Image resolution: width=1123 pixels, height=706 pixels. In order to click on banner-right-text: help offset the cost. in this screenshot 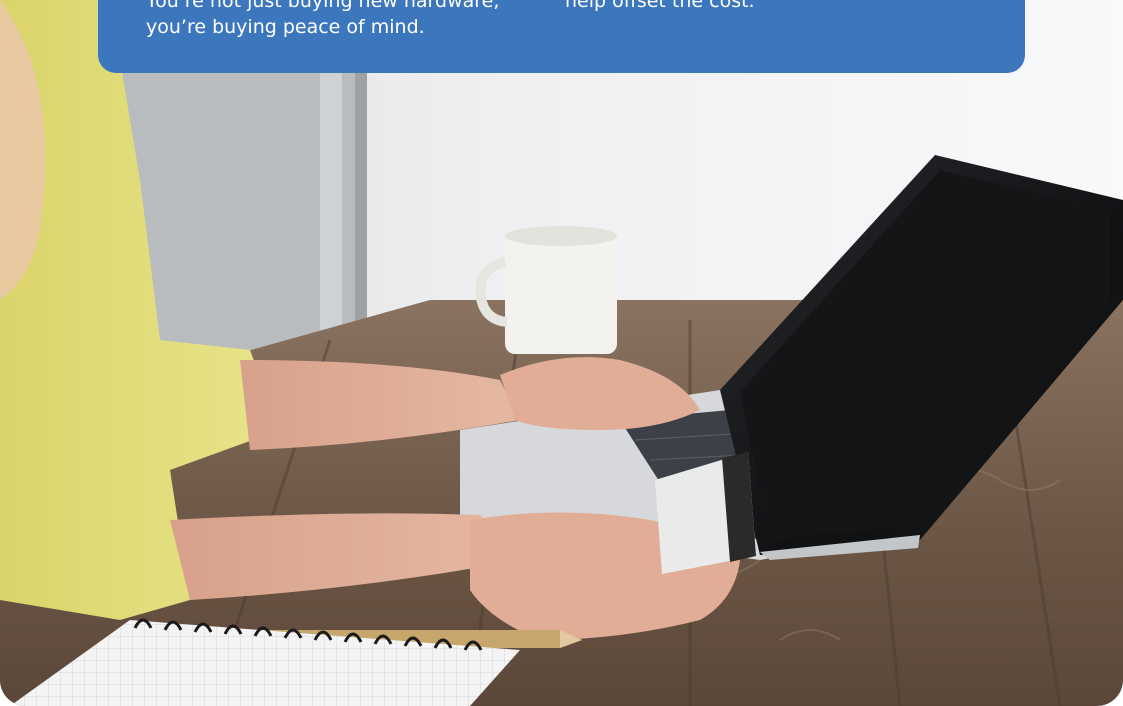, I will do `click(660, 7)`.